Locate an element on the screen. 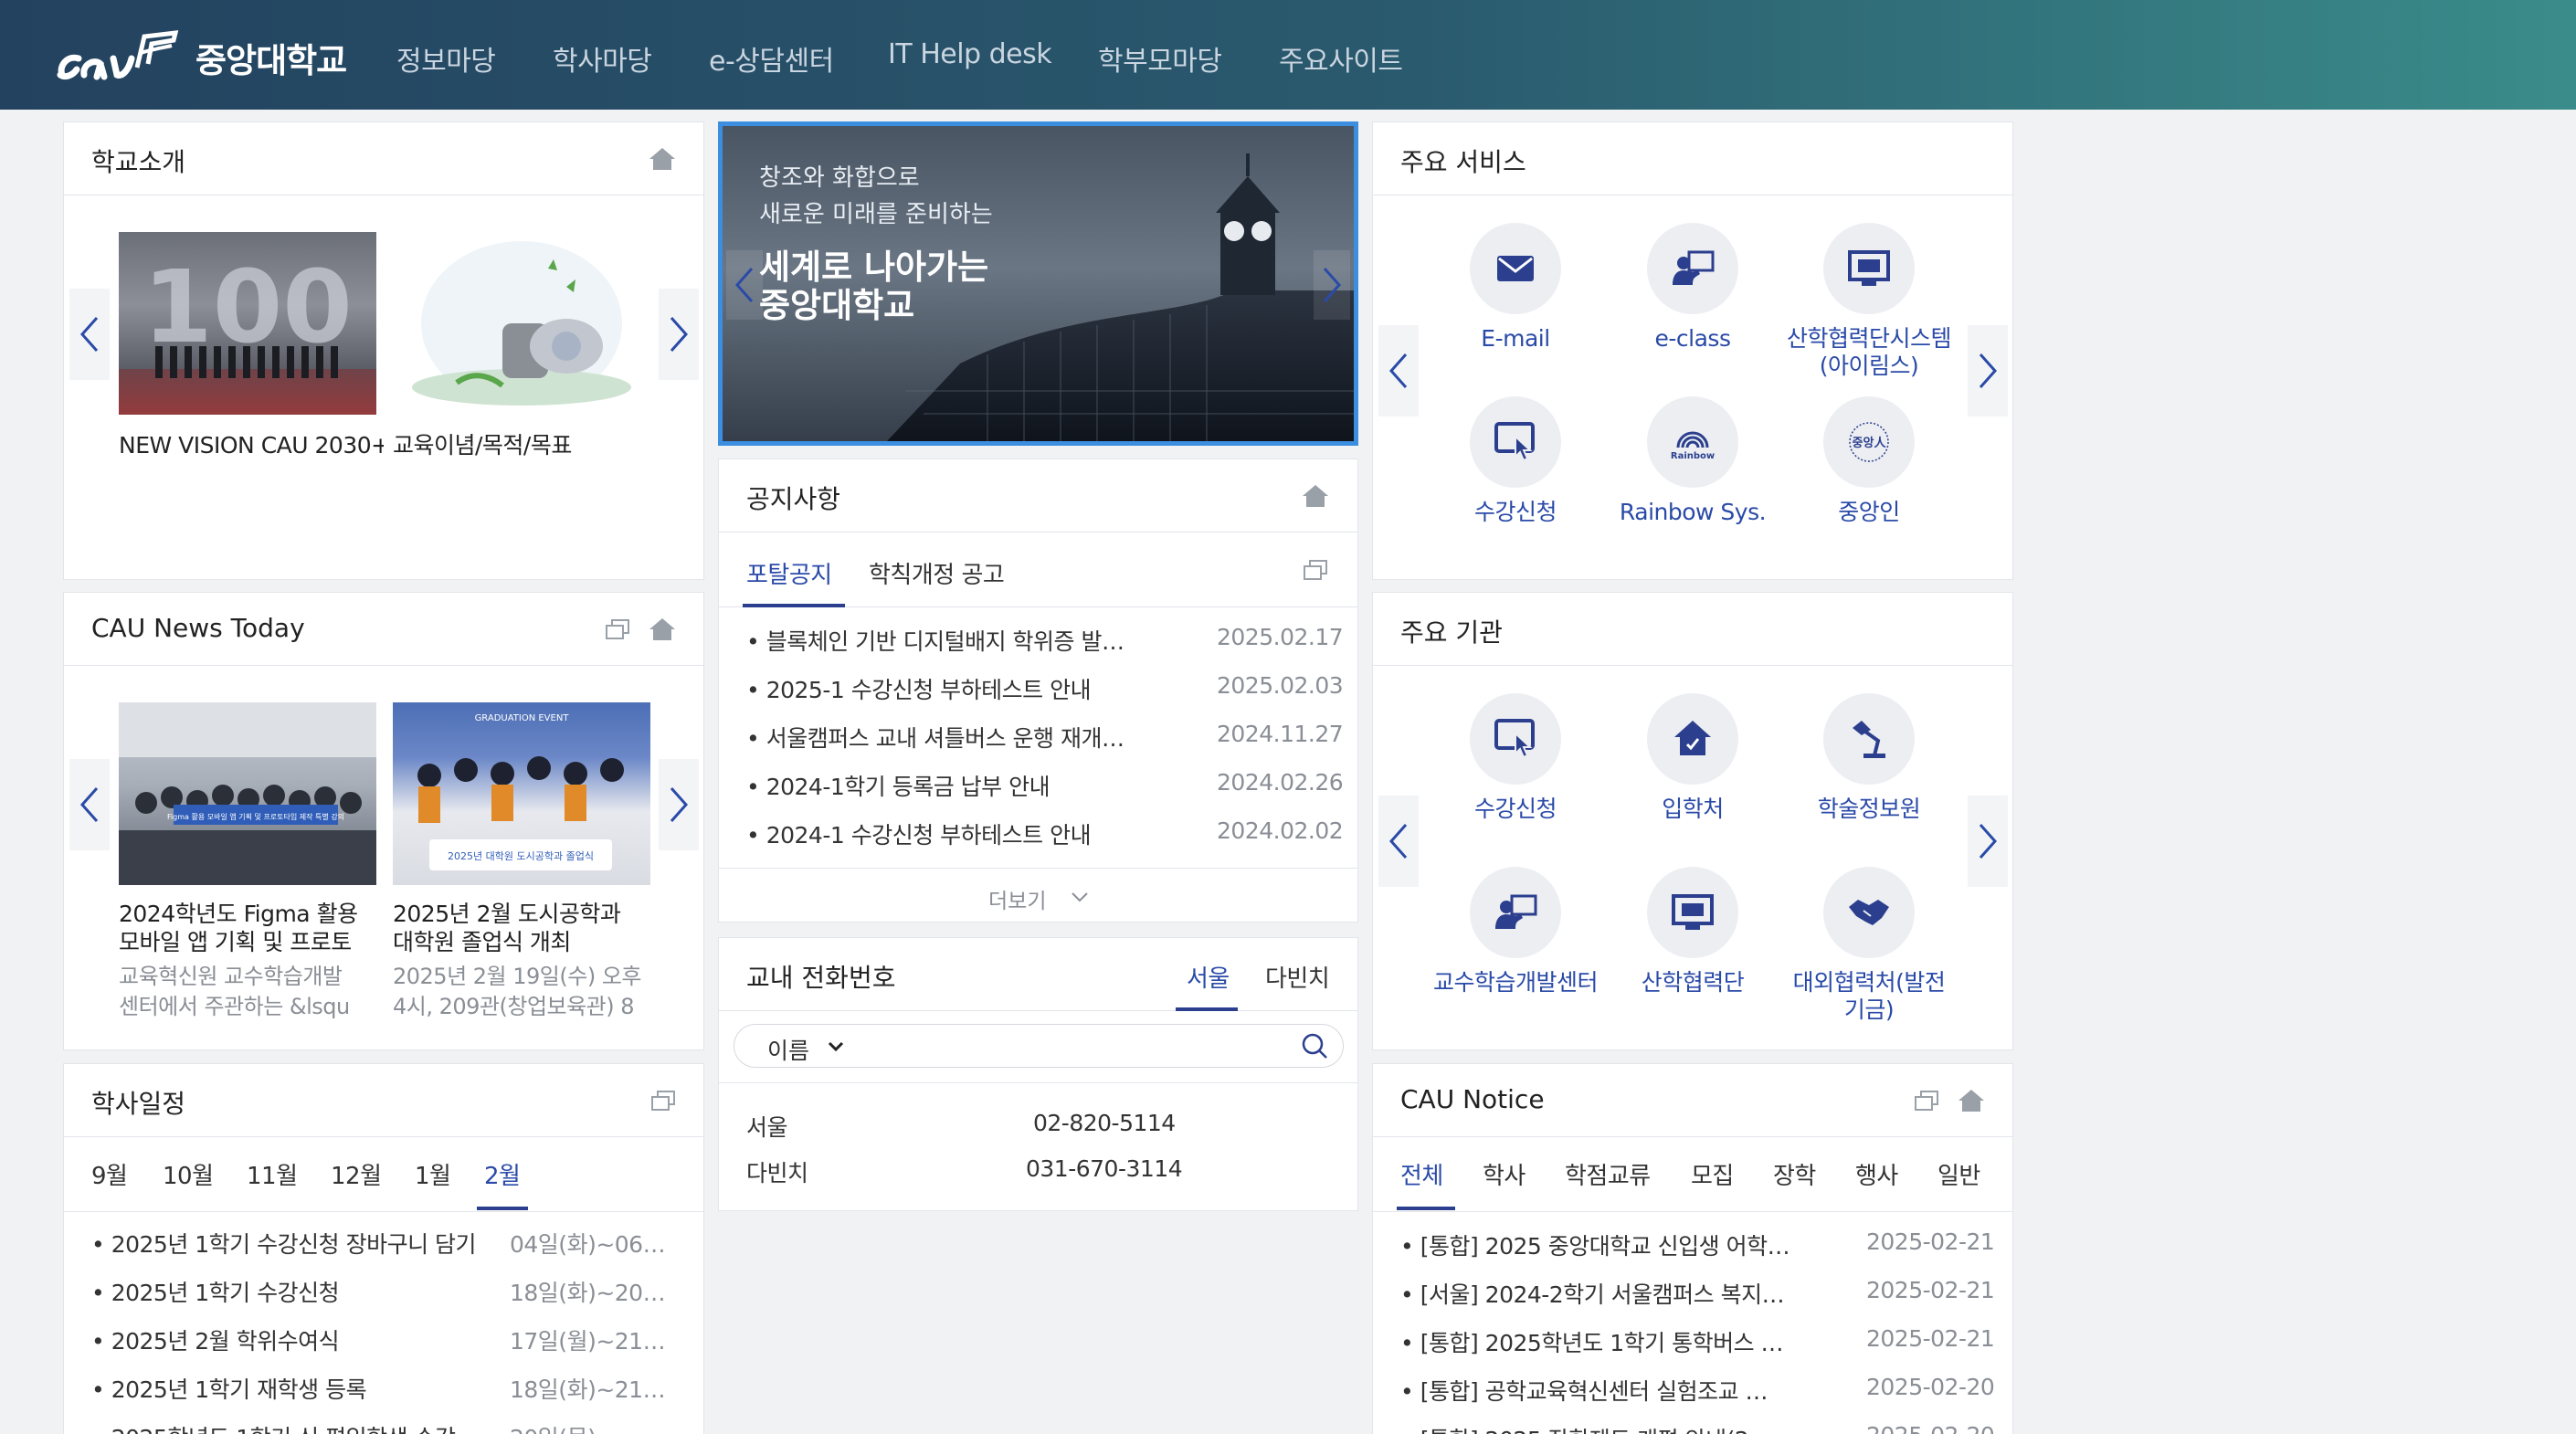 The width and height of the screenshot is (2576, 1434). month-tab: 12월 is located at coordinates (356, 1174).